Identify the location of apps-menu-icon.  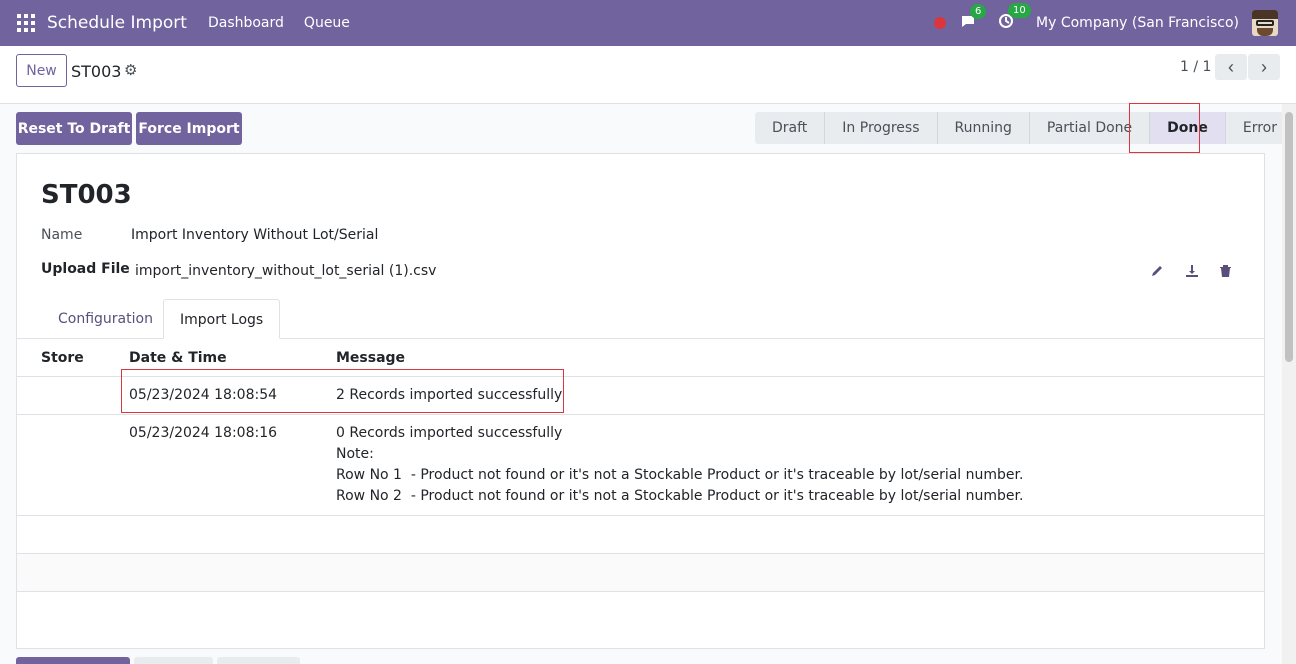
(26, 23).